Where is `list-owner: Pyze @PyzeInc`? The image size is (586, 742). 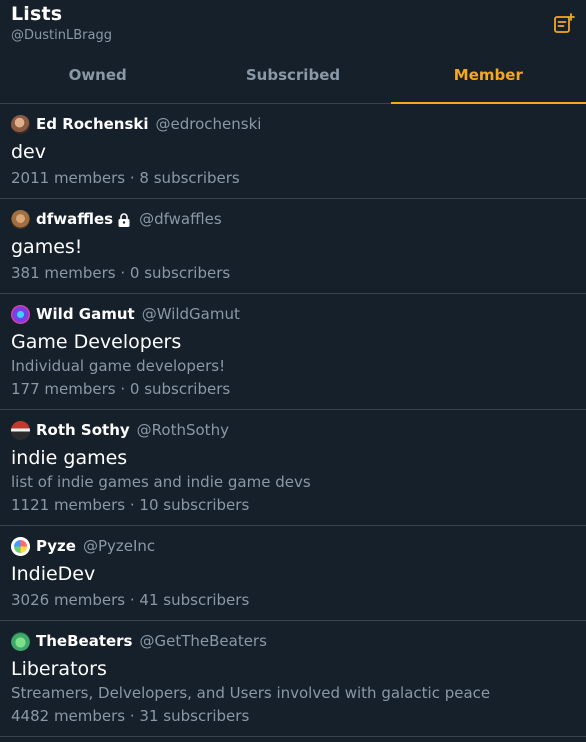 list-owner: Pyze @PyzeInc is located at coordinates (293, 546).